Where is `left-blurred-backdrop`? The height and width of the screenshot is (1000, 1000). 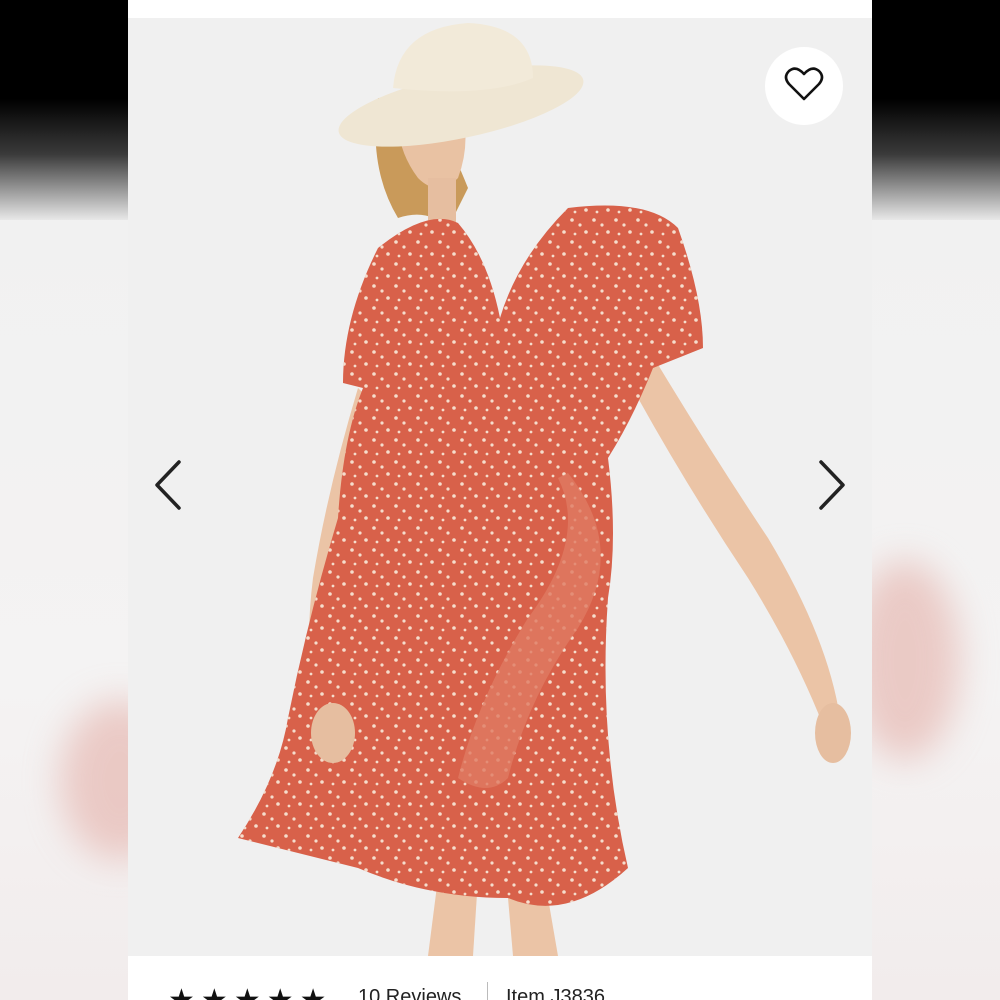 left-blurred-backdrop is located at coordinates (64, 500).